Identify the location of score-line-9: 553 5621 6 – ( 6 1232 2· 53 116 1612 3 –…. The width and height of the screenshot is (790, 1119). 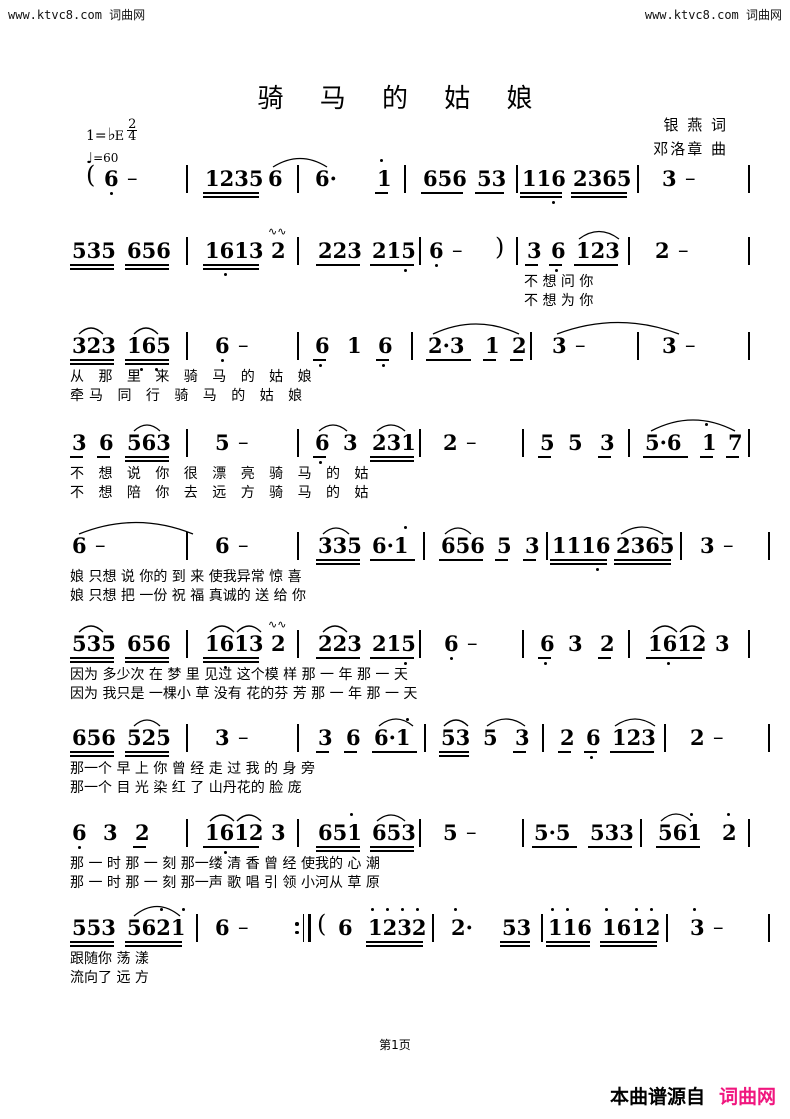
(395, 951).